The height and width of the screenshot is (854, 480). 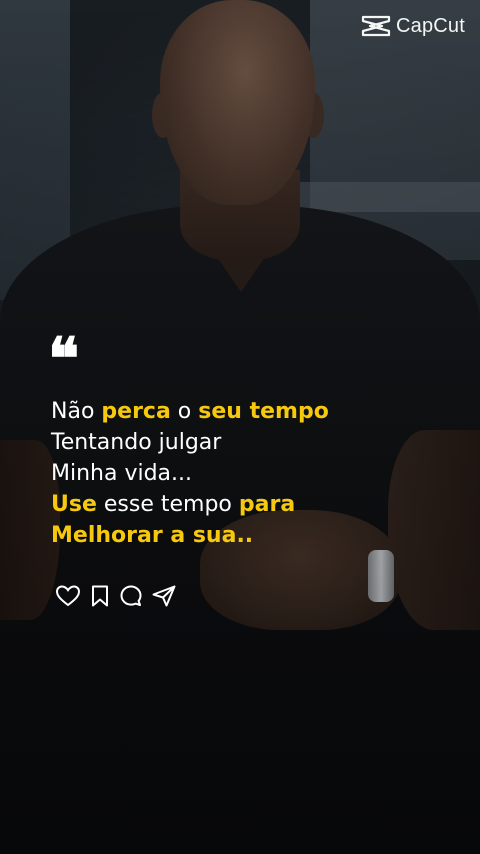 What do you see at coordinates (167, 504) in the screenshot?
I see `quote-segment: esse tempo` at bounding box center [167, 504].